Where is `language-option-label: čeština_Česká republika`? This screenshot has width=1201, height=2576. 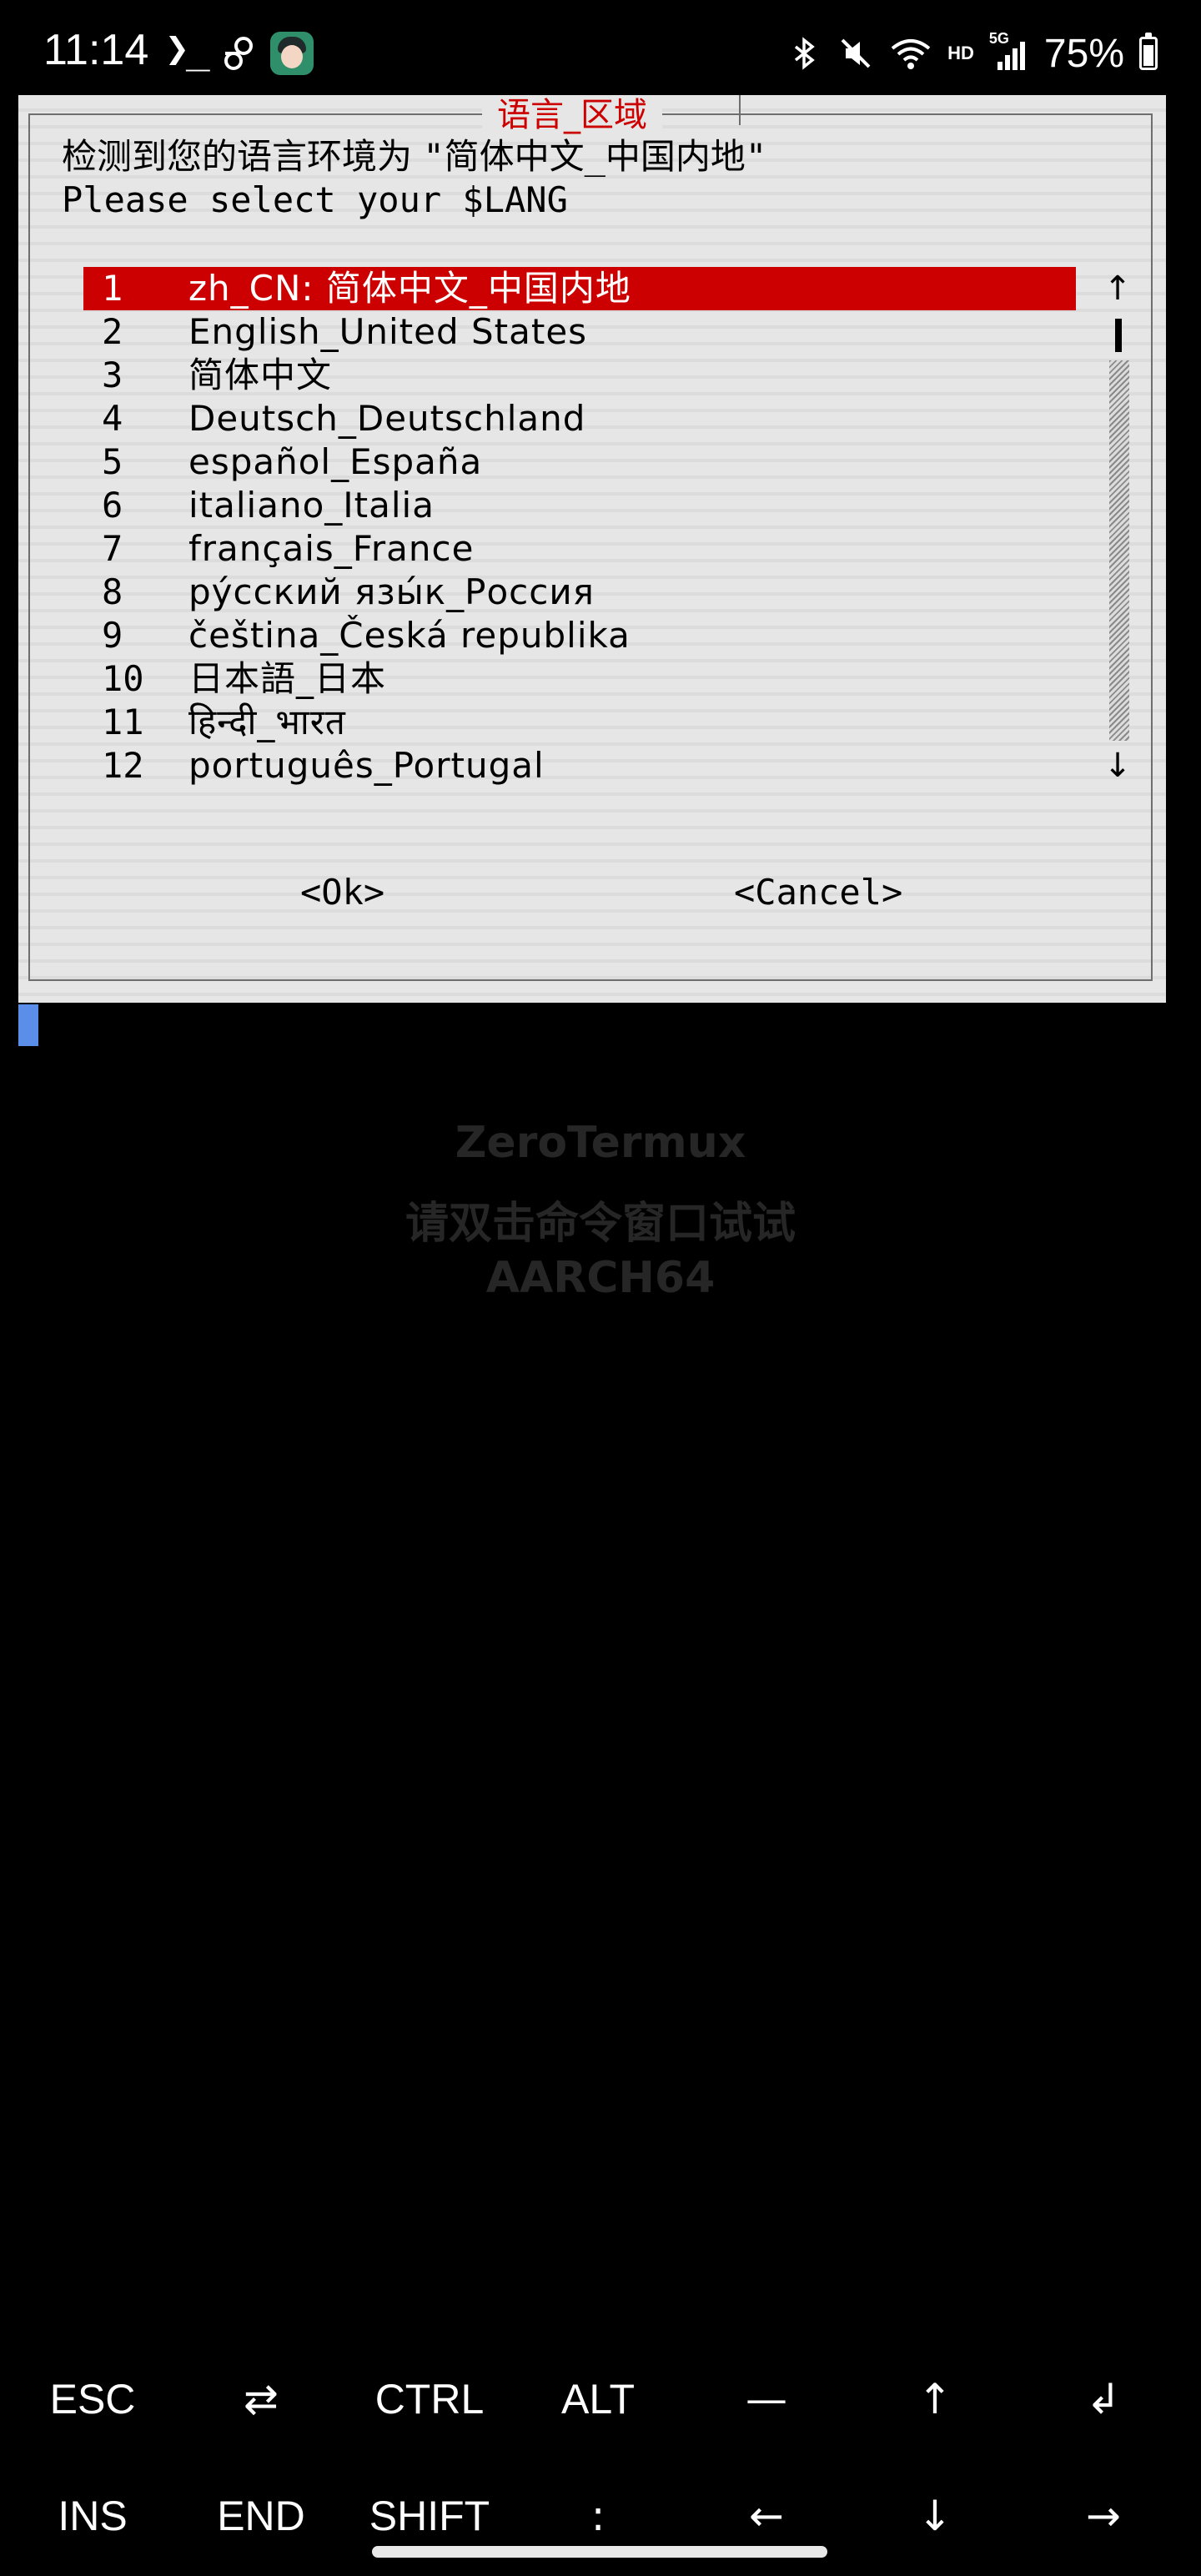
language-option-label: čeština_Česká republika is located at coordinates (410, 635).